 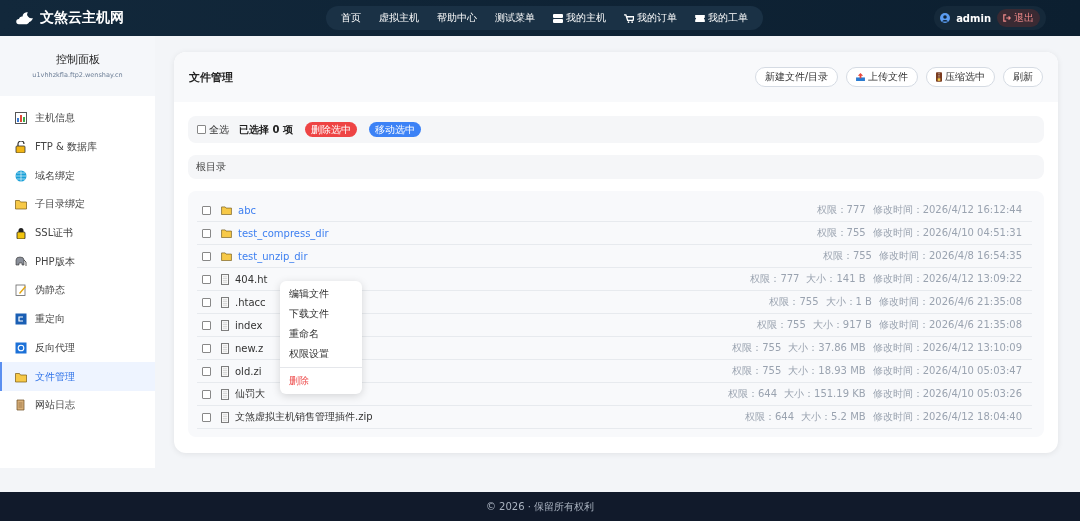 What do you see at coordinates (515, 18) in the screenshot?
I see `nav-link: 测试菜单` at bounding box center [515, 18].